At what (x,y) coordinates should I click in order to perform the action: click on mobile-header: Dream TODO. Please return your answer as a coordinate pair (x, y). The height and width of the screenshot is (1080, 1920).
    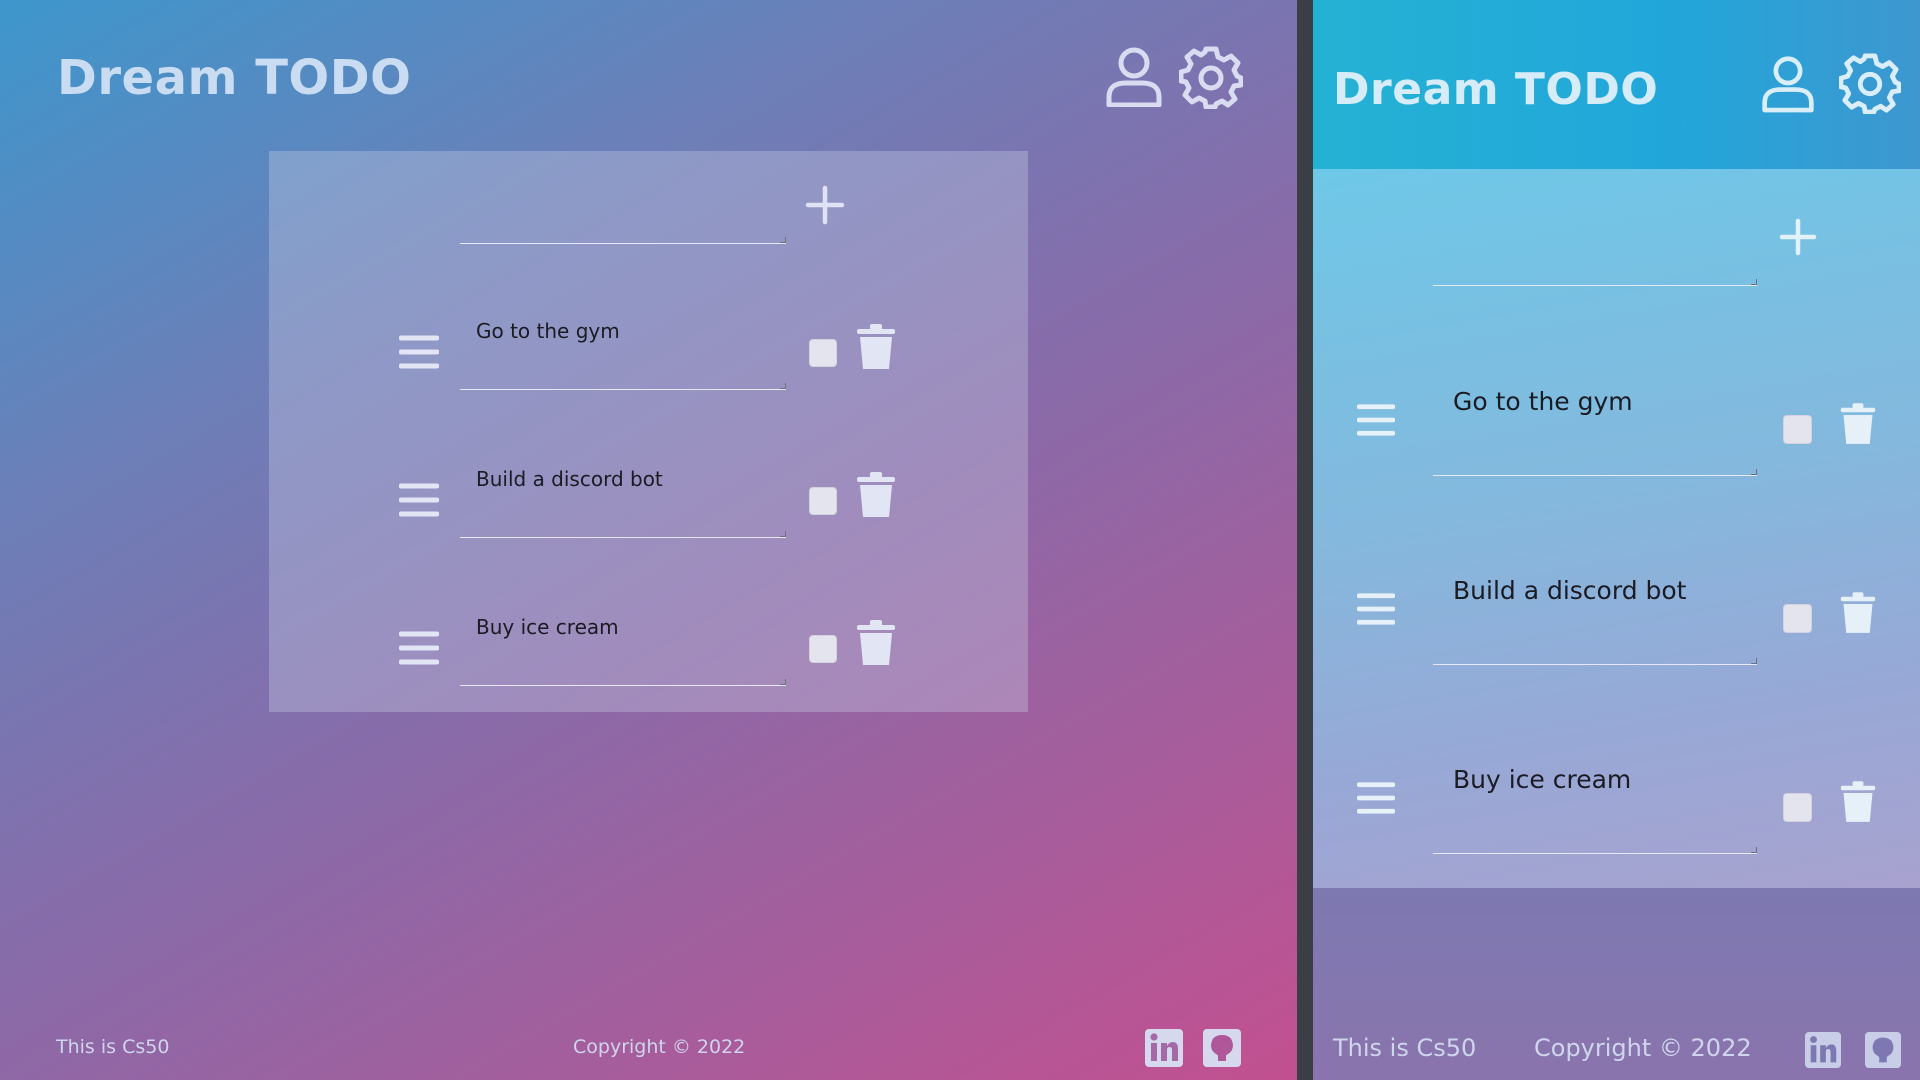
    Looking at the image, I should click on (1616, 84).